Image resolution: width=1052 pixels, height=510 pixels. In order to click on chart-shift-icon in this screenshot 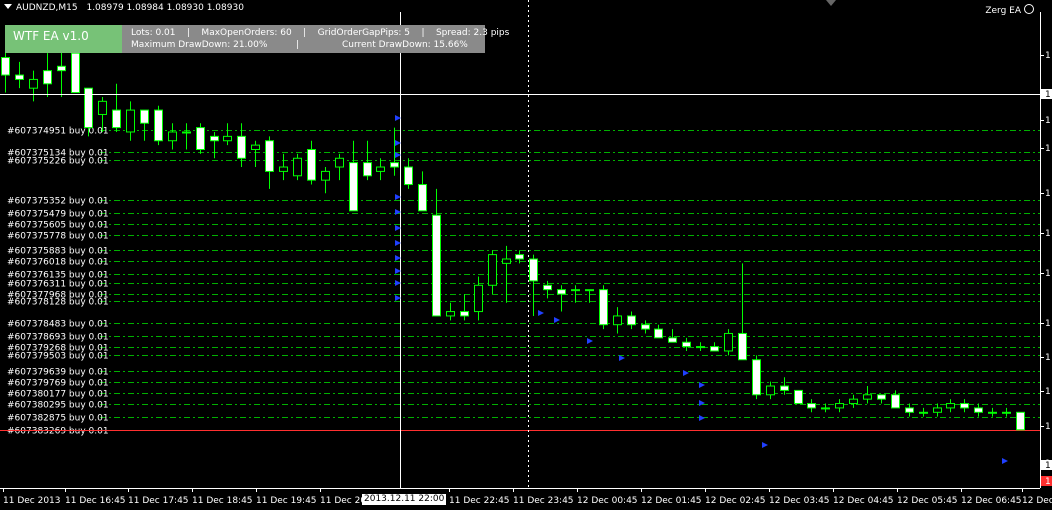, I will do `click(831, 3)`.